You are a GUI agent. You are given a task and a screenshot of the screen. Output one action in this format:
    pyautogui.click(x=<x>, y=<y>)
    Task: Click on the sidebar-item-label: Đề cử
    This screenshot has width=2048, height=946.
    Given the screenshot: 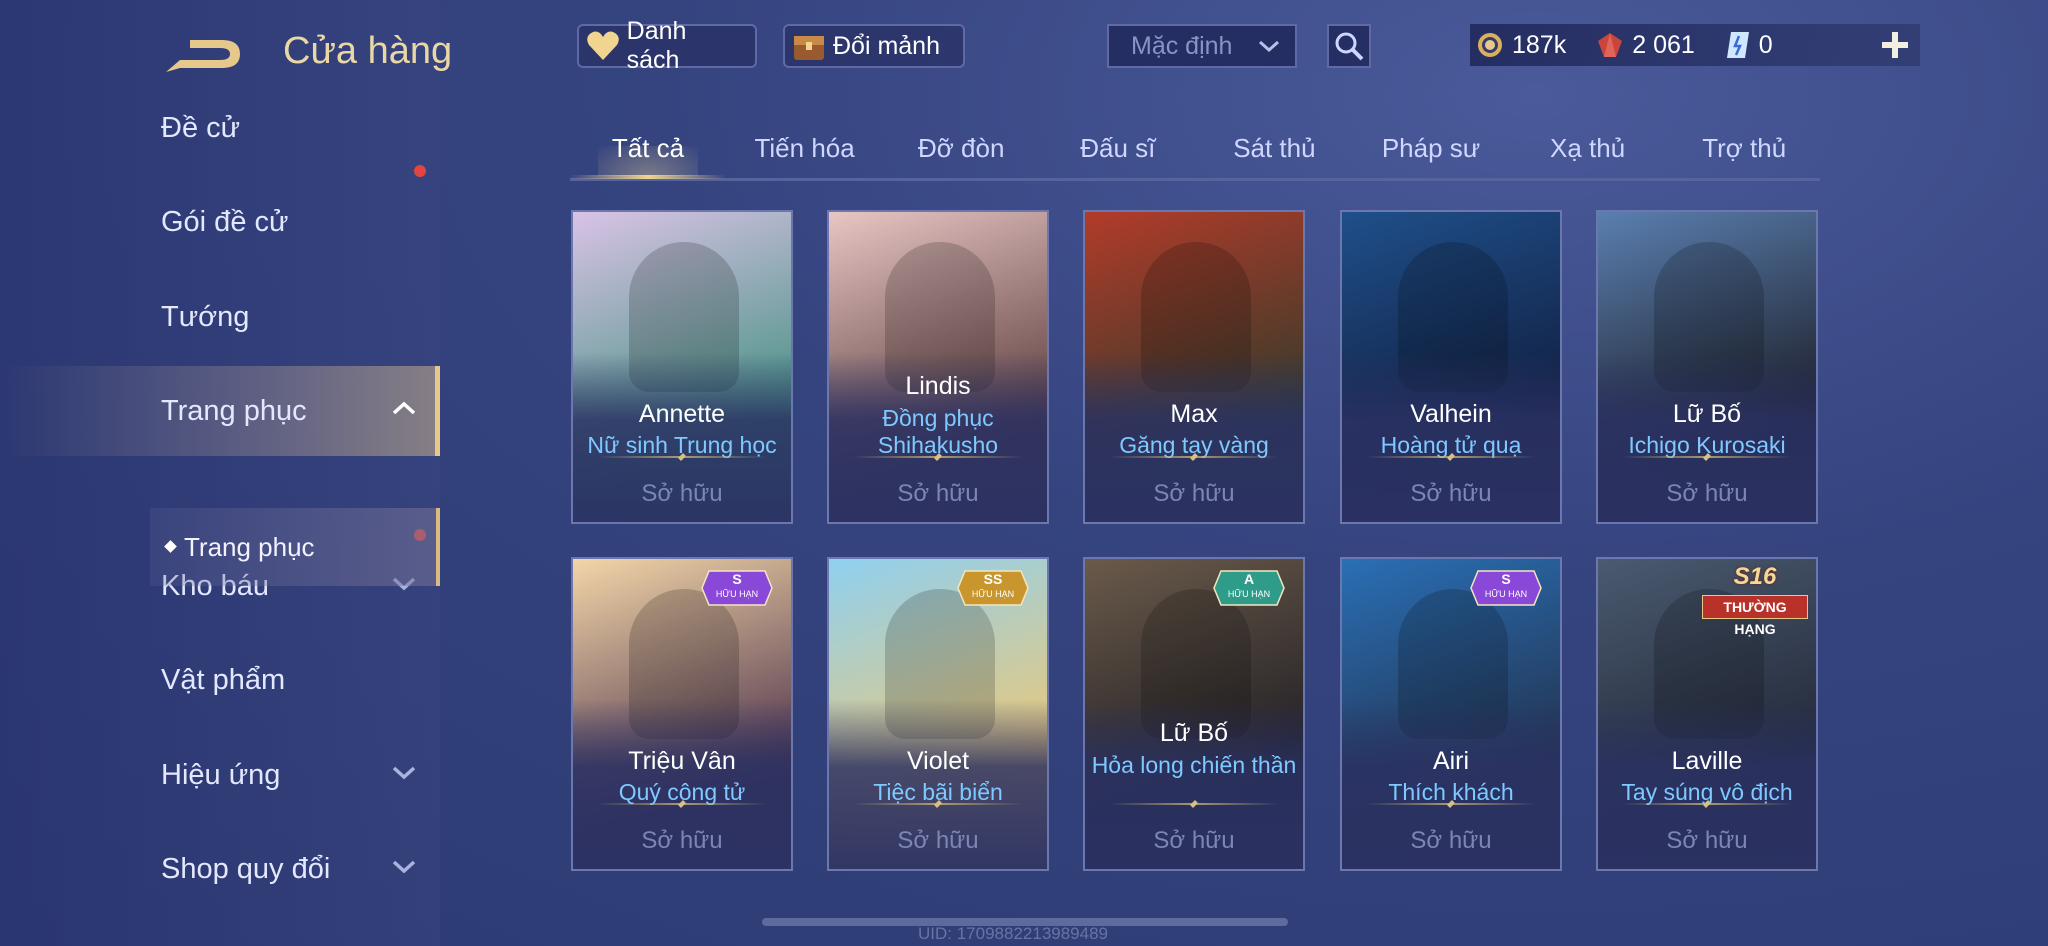 What is the action you would take?
    pyautogui.click(x=201, y=127)
    